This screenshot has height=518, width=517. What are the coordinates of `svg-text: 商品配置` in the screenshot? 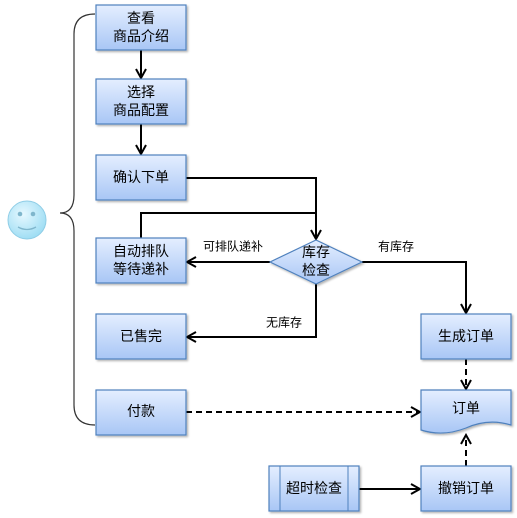 It's located at (141, 111).